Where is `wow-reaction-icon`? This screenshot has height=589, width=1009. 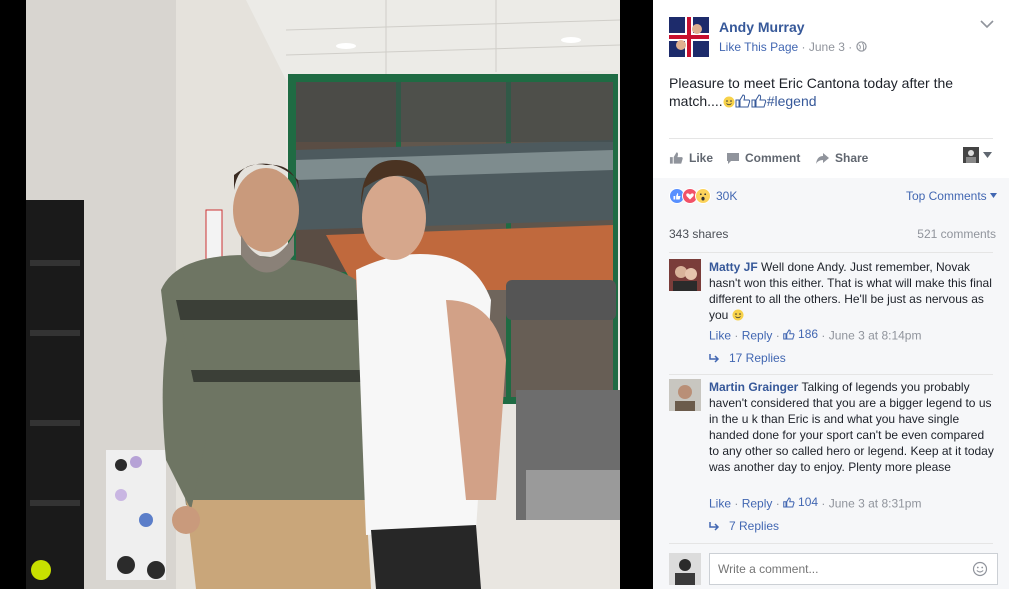
wow-reaction-icon is located at coordinates (703, 196).